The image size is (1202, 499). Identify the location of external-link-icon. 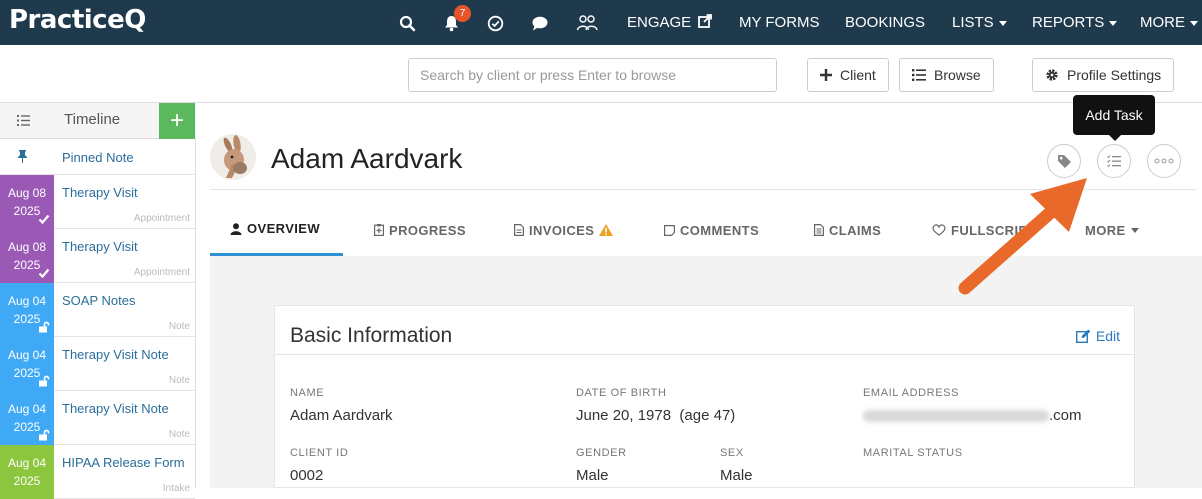
(705, 21).